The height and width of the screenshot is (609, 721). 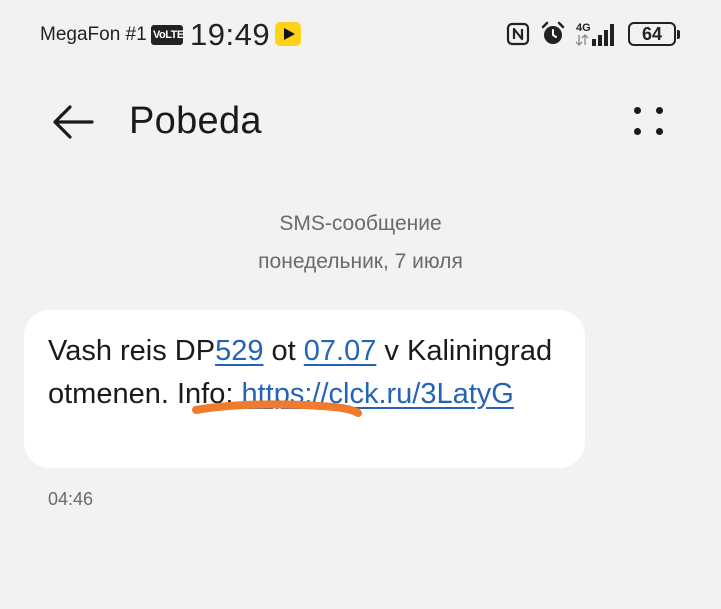 I want to click on battery-tip, so click(x=678, y=34).